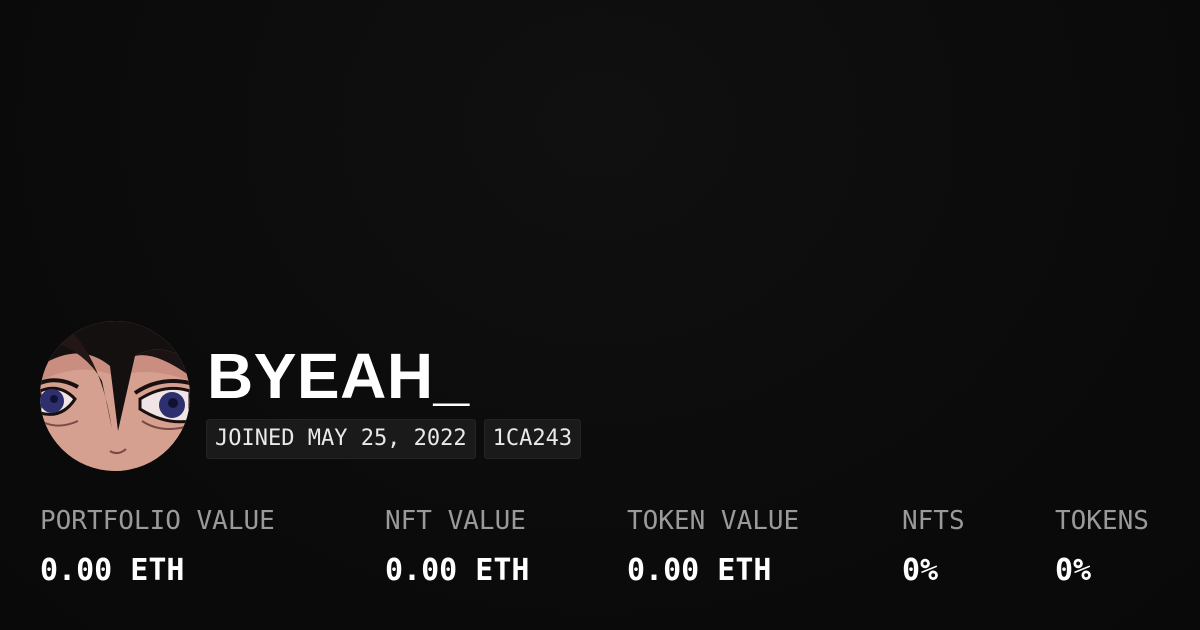 This screenshot has width=1200, height=630. I want to click on joined-date-badge: JOINED MAY 25, 2022, so click(341, 439).